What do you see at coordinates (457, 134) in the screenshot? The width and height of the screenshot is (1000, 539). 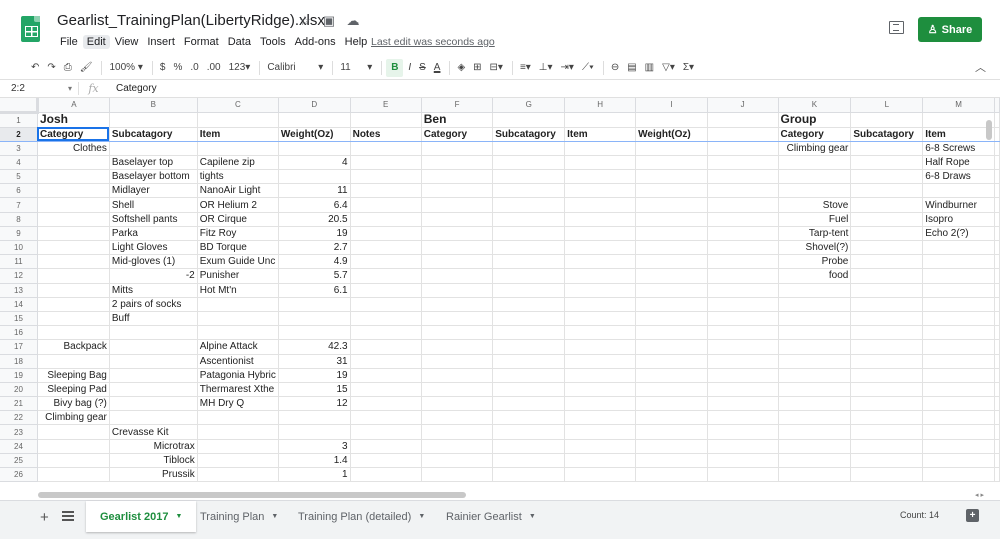 I see `cell: Category` at bounding box center [457, 134].